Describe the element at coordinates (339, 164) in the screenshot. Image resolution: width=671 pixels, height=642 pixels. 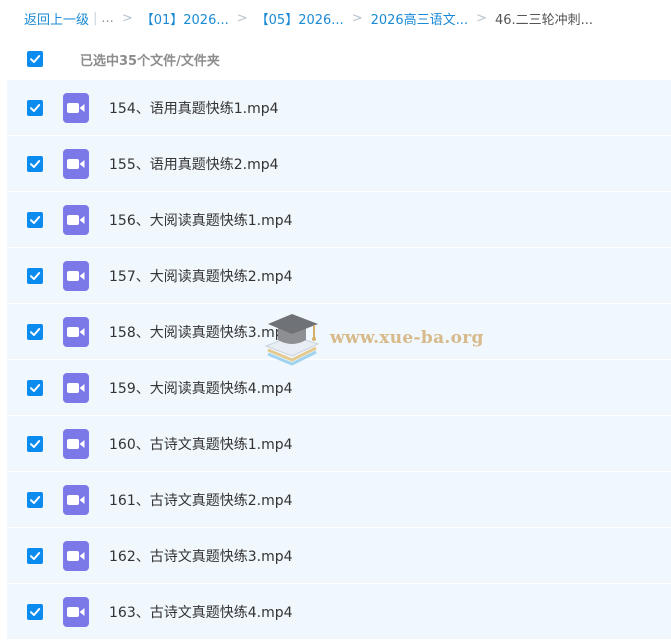
I see `file-row: 155、语用真题快练2.mp4` at that location.